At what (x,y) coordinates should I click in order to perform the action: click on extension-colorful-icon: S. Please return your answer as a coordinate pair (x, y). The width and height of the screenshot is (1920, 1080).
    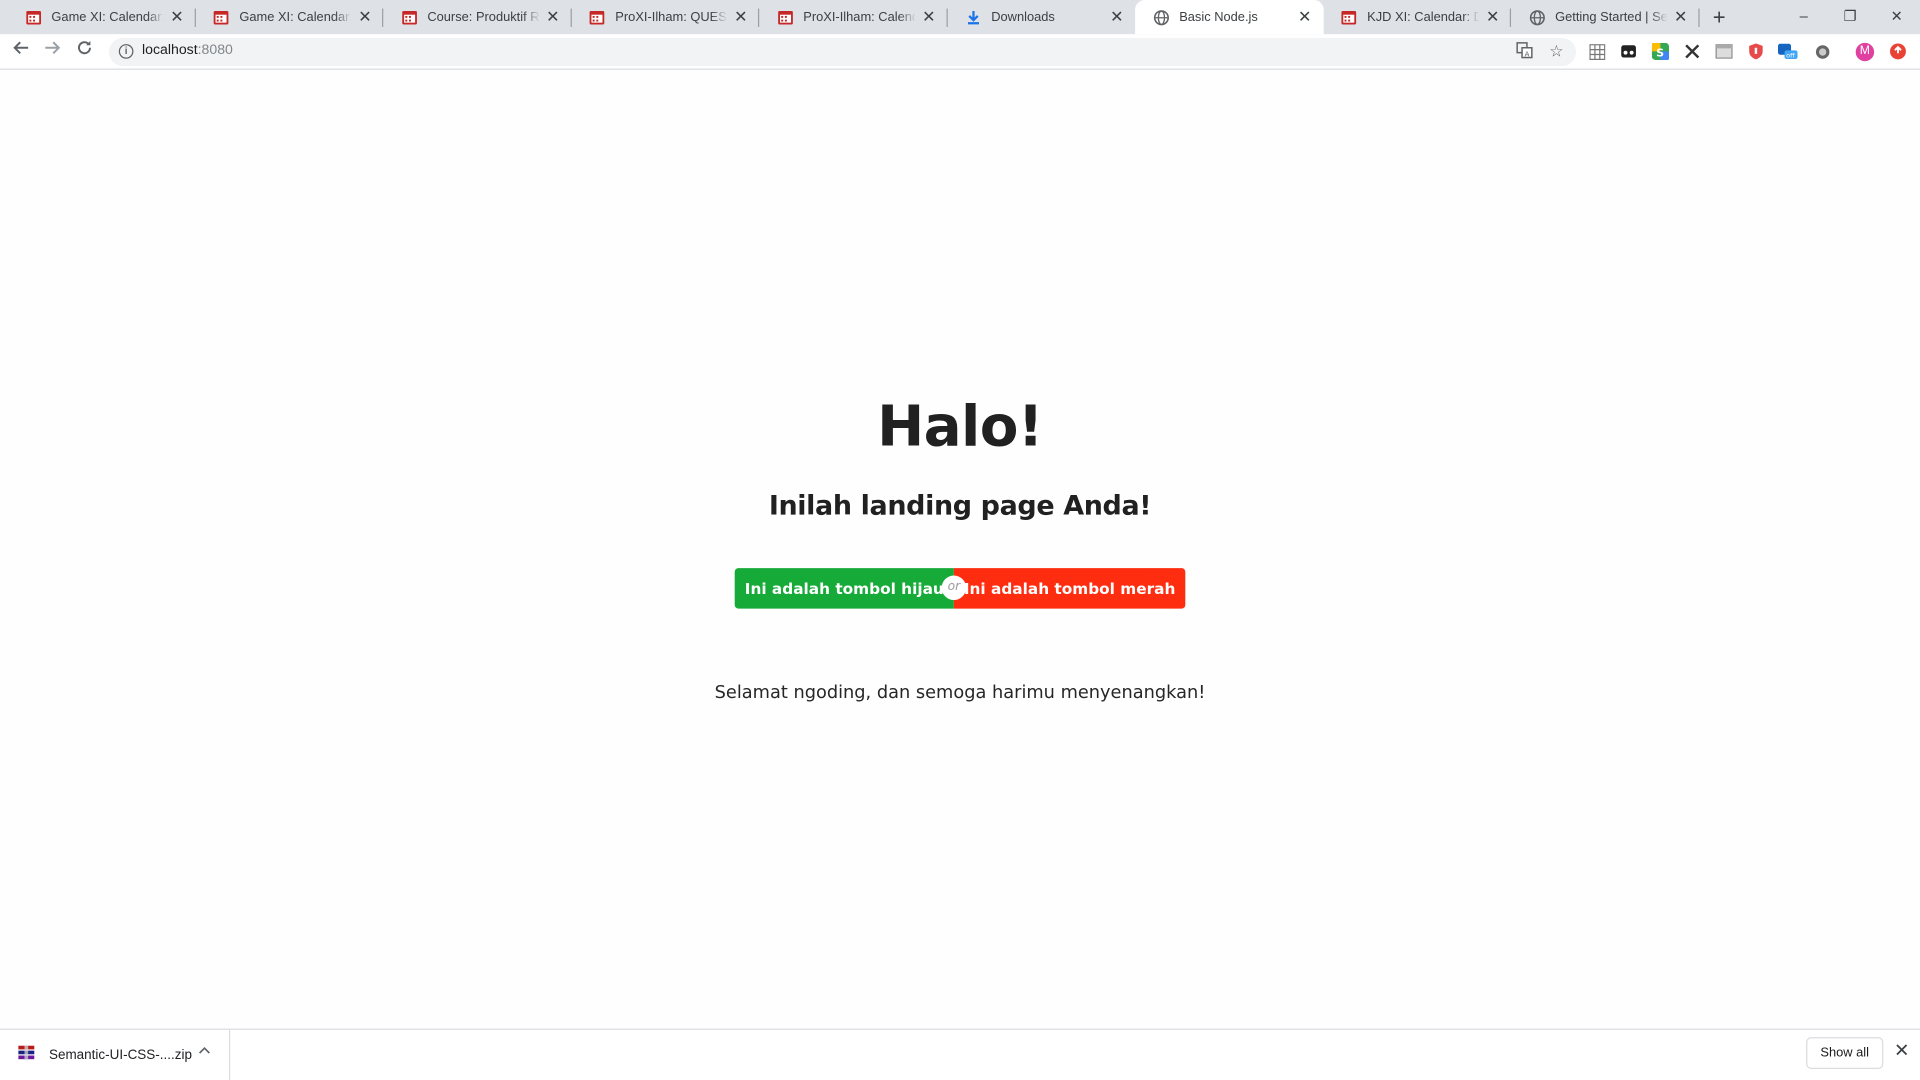
    Looking at the image, I should click on (1661, 52).